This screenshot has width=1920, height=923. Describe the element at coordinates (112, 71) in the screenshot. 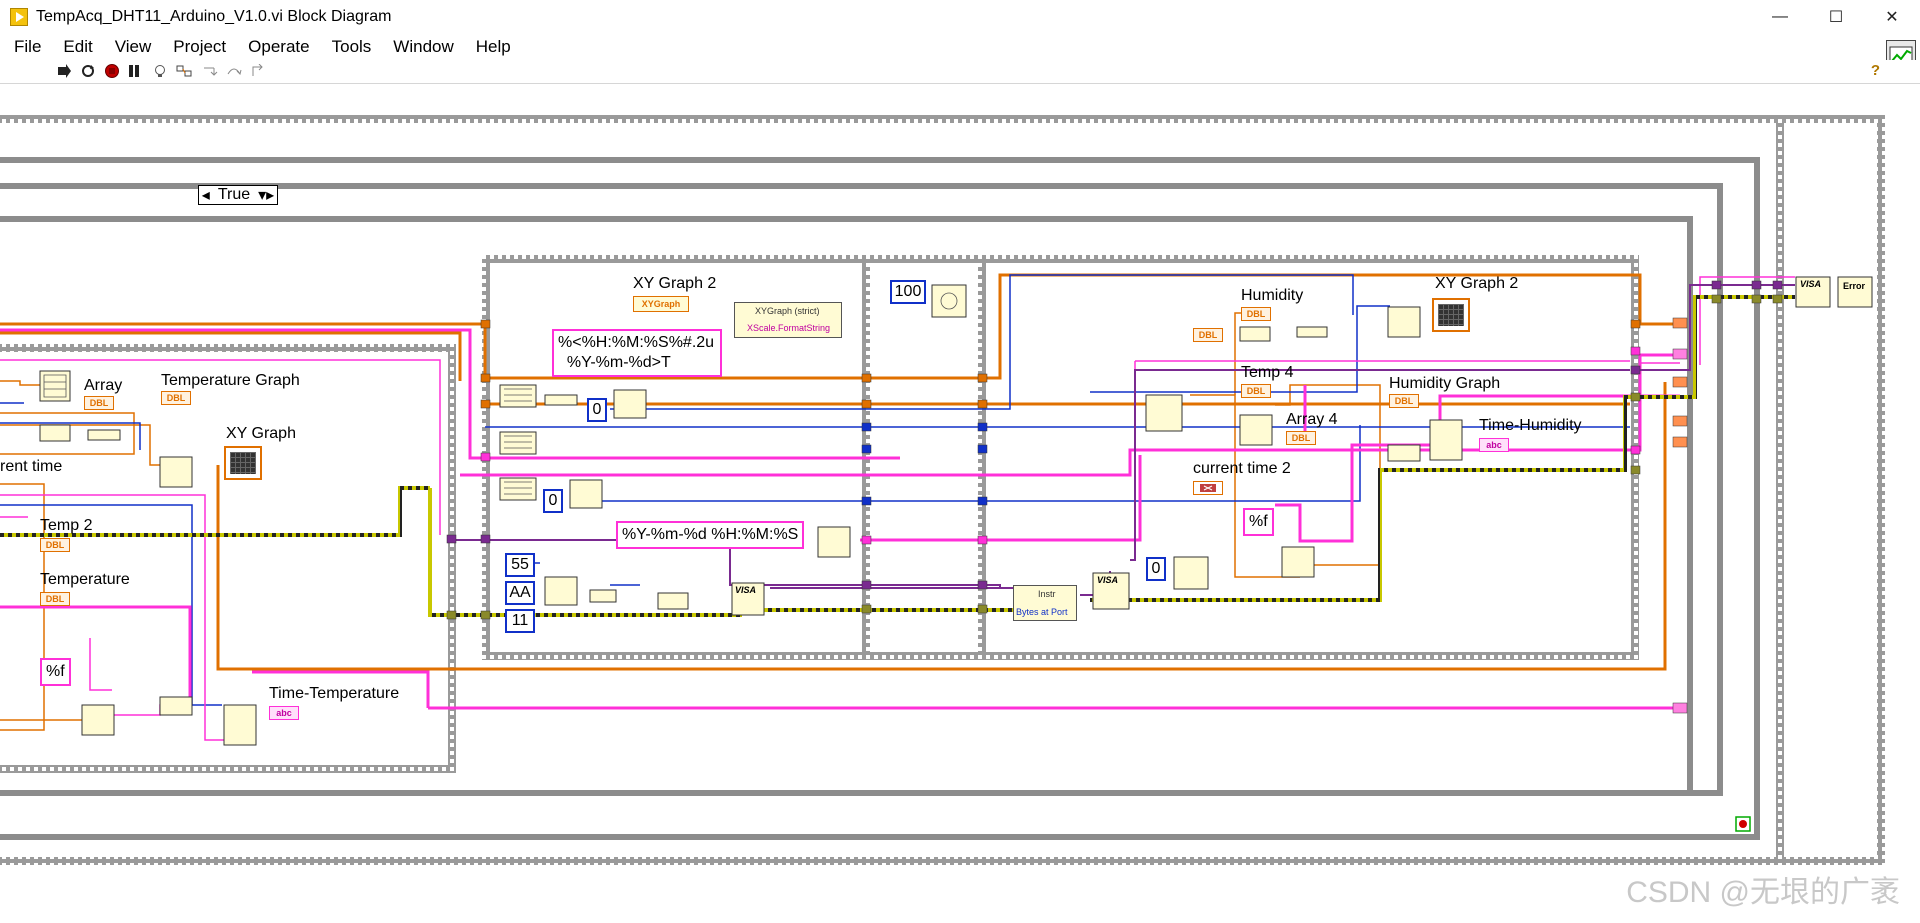

I see `abort-icon` at that location.